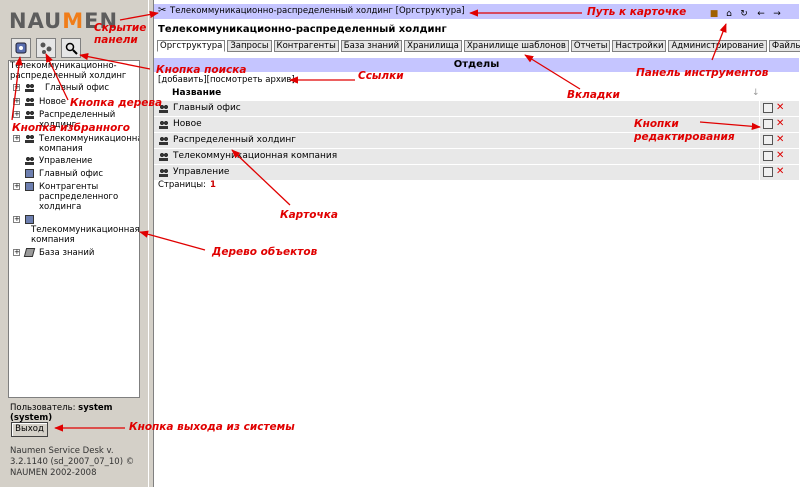  What do you see at coordinates (201, 172) in the screenshot?
I see `row-name: Управление` at bounding box center [201, 172].